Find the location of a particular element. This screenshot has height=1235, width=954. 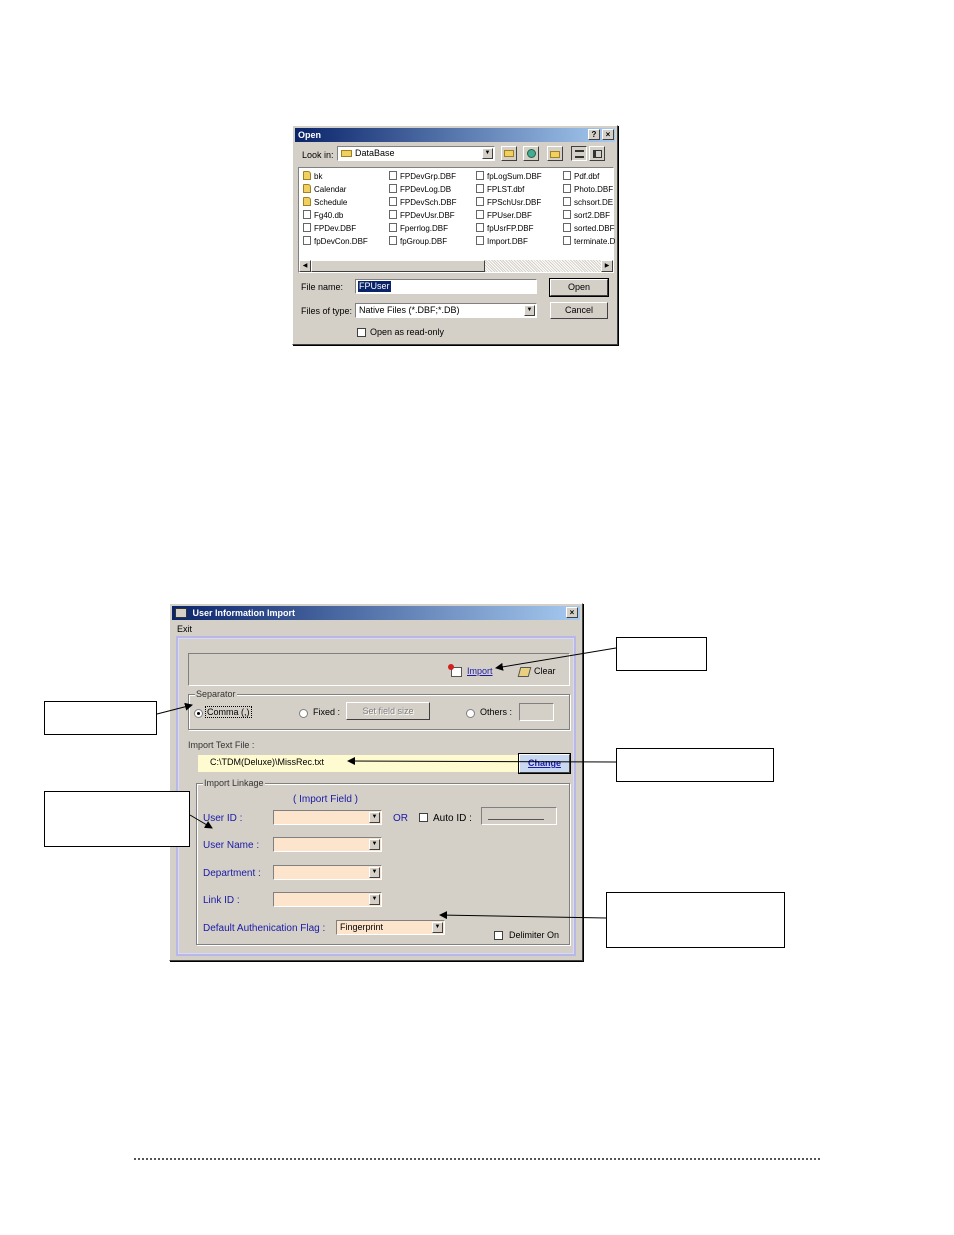

arrow-to-linkage is located at coordinates (201, 821).